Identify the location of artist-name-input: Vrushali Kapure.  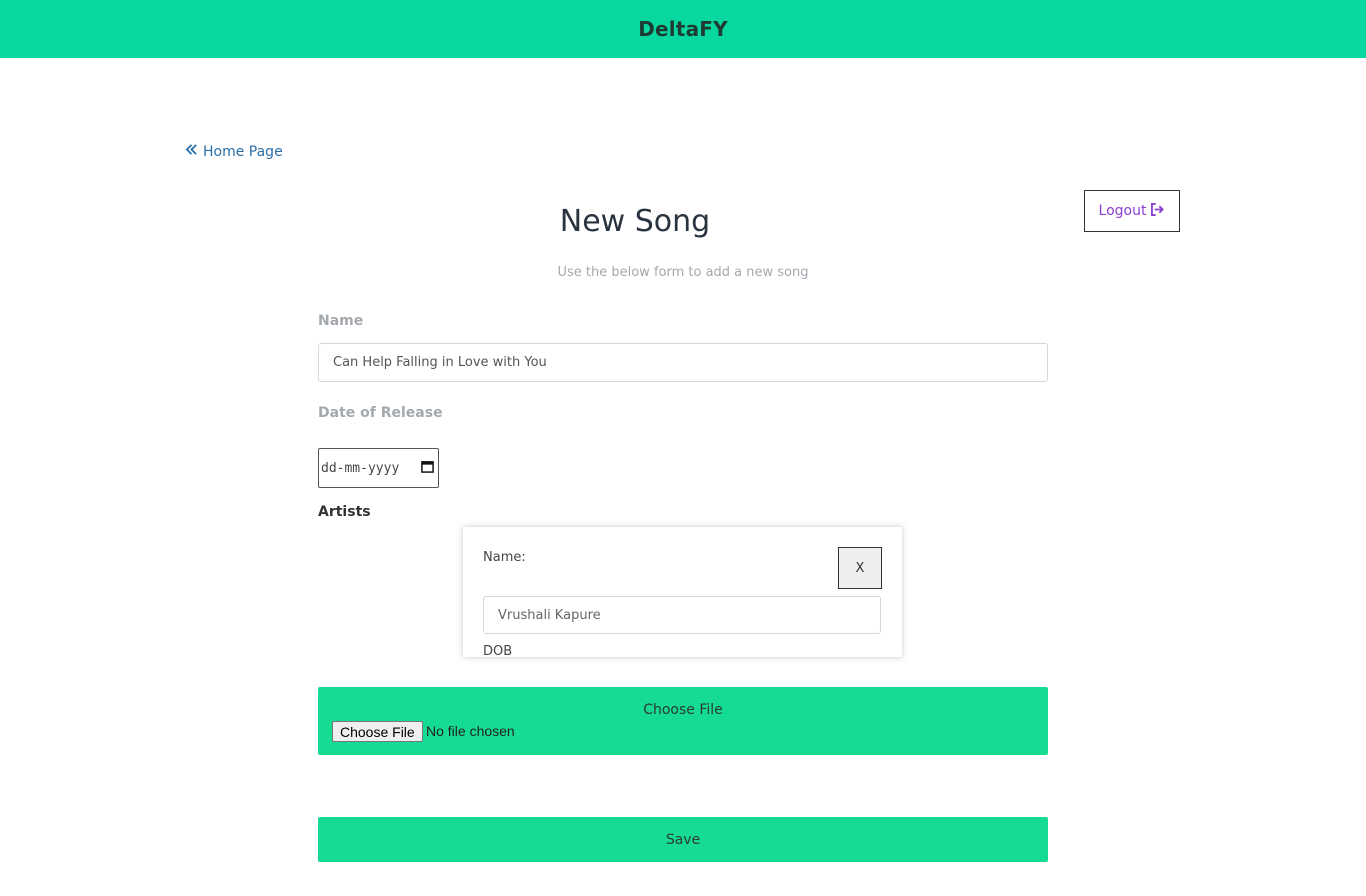
(682, 615).